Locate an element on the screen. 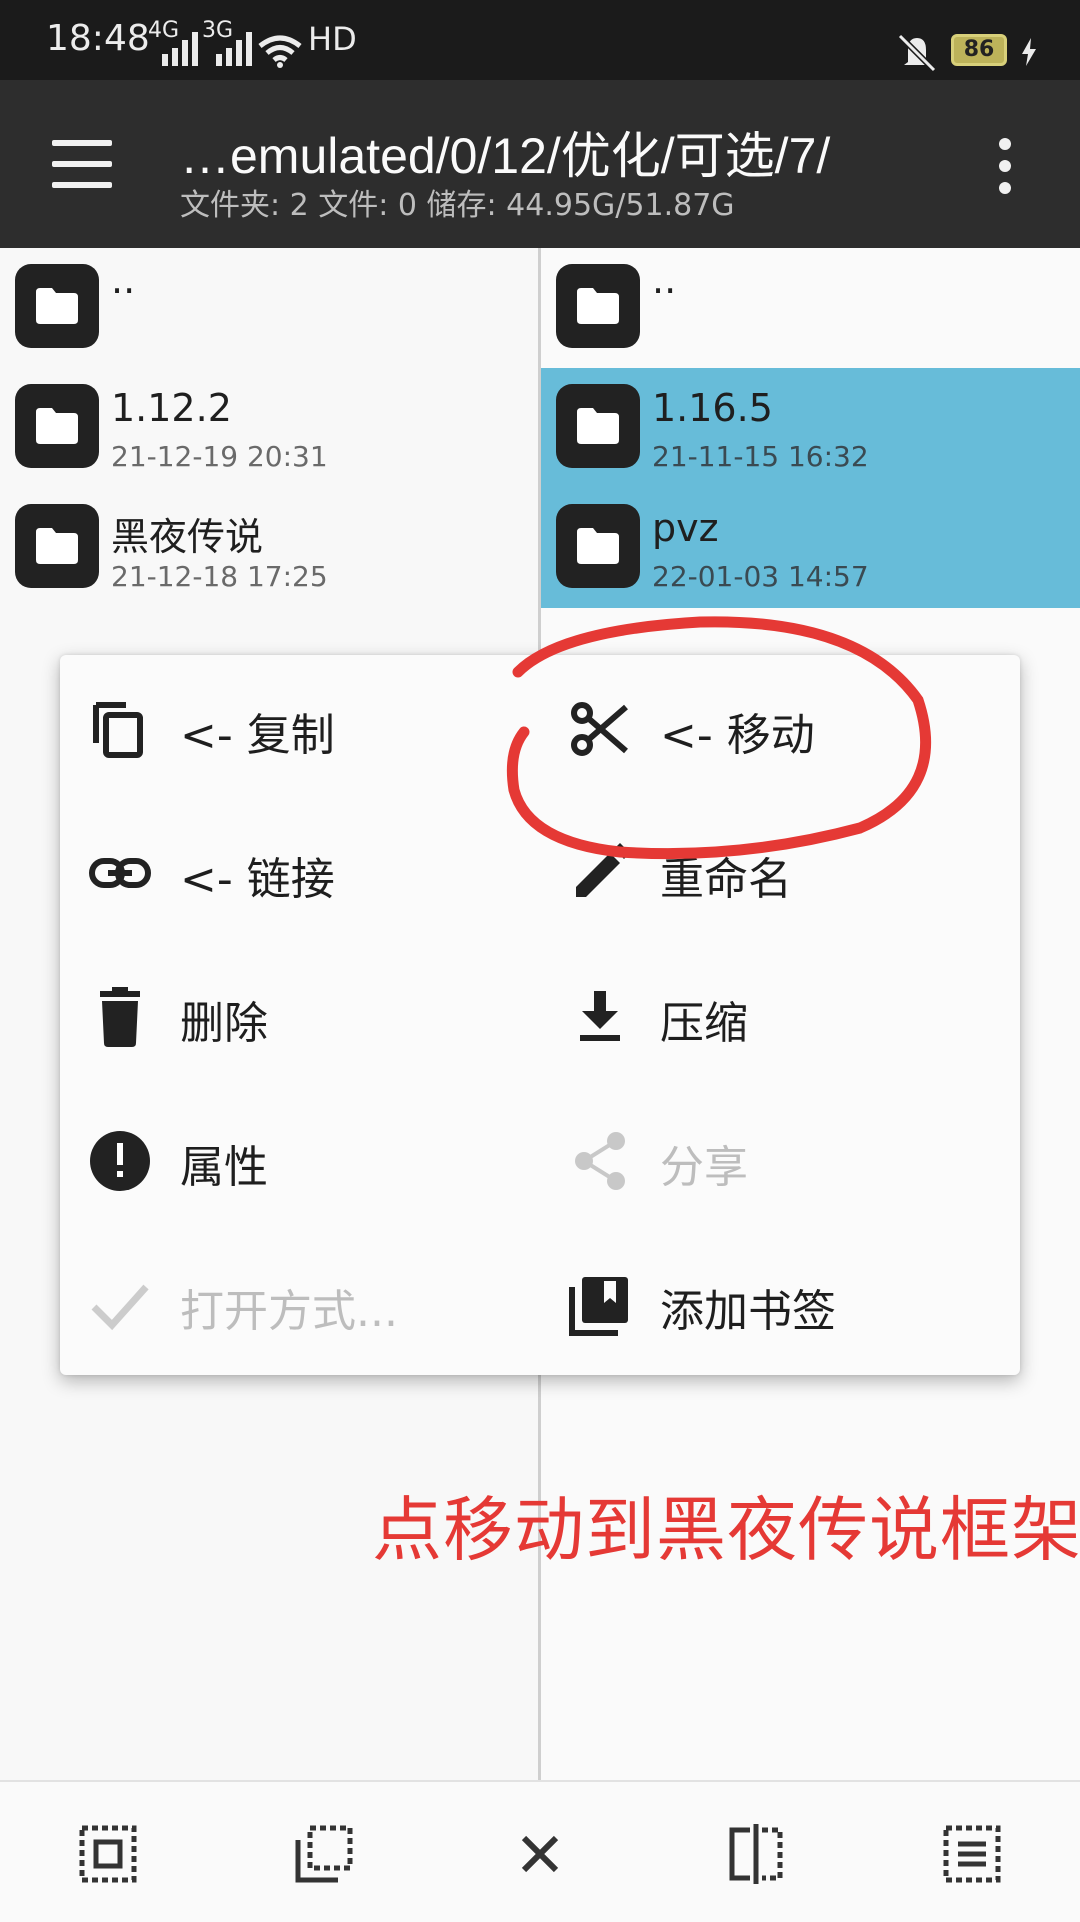 This screenshot has height=1922, width=1080. select-all-icon is located at coordinates (108, 1854).